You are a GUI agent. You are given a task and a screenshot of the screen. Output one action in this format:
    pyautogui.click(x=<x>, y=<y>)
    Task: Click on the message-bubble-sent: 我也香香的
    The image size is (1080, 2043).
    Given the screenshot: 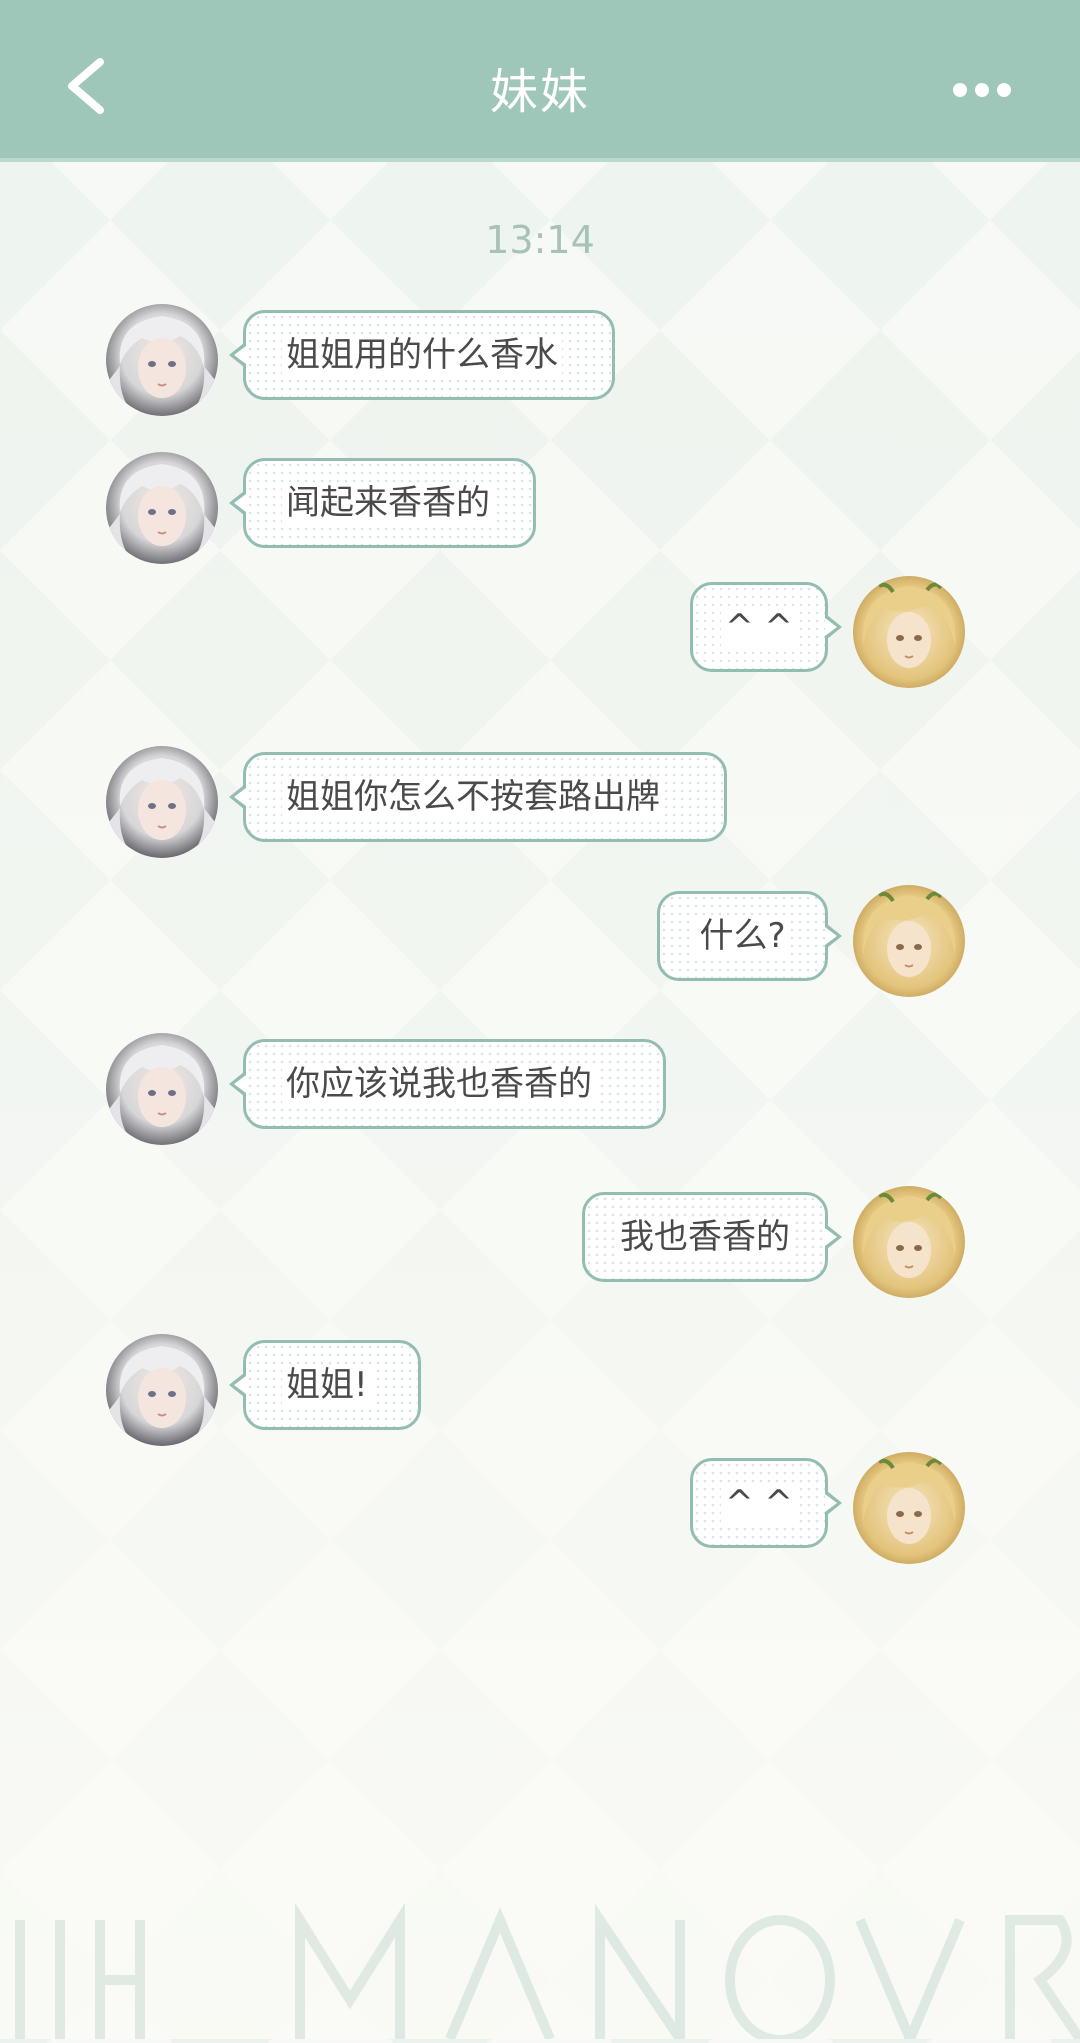 What is the action you would take?
    pyautogui.click(x=712, y=1237)
    